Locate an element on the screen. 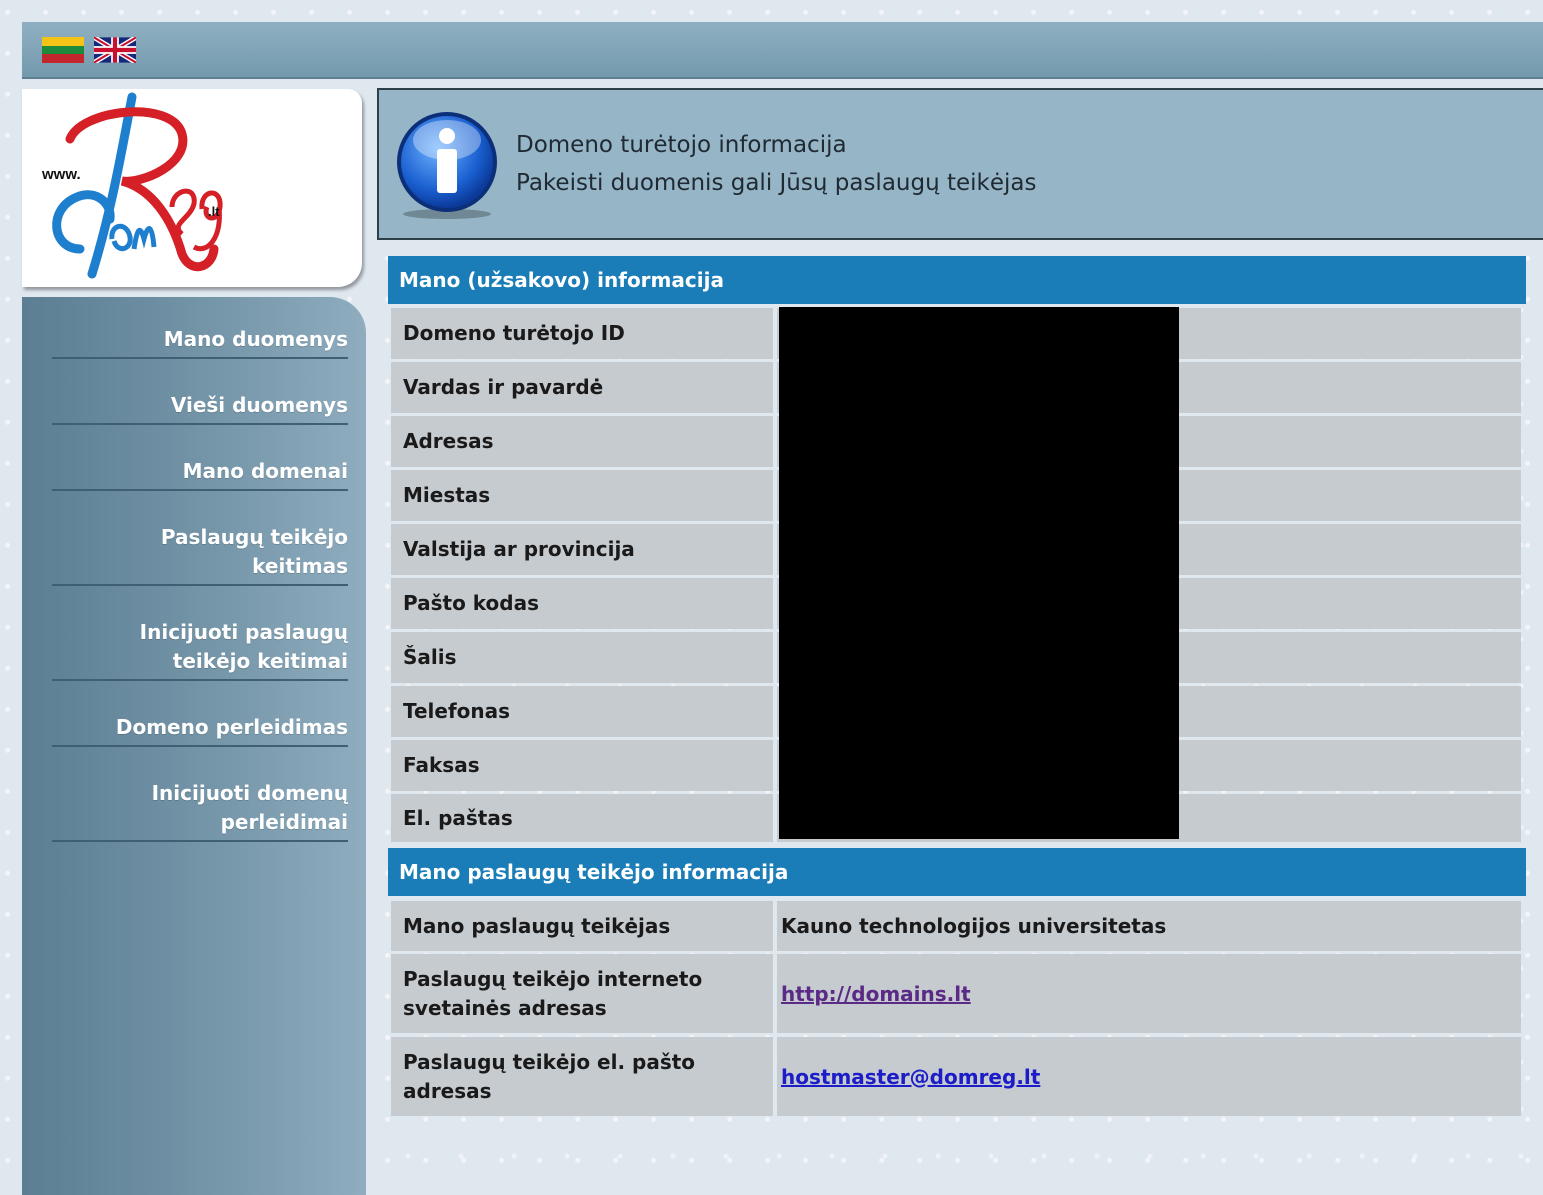  row-label: El. paštas is located at coordinates (582, 818).